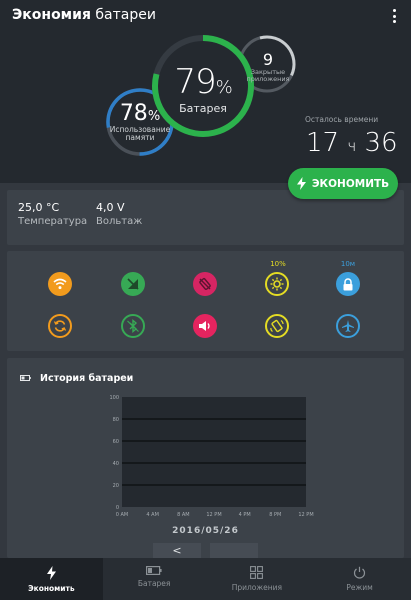 This screenshot has height=600, width=411. I want to click on history-date: 2016/05/26, so click(205, 531).